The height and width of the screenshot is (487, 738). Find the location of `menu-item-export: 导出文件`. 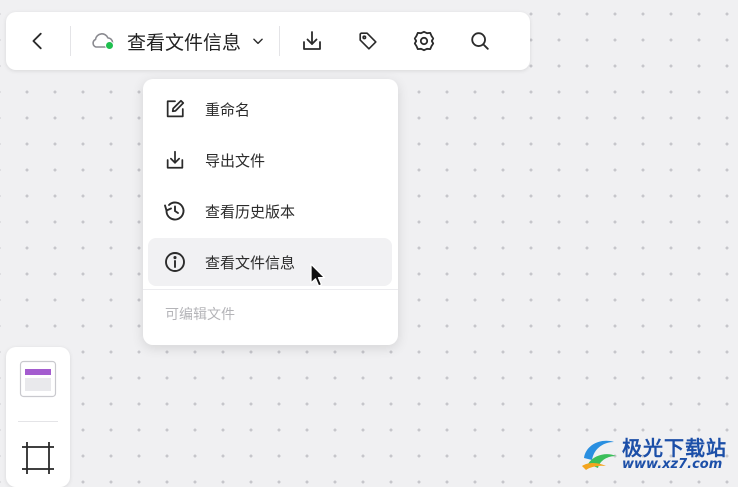

menu-item-export: 导出文件 is located at coordinates (270, 160).